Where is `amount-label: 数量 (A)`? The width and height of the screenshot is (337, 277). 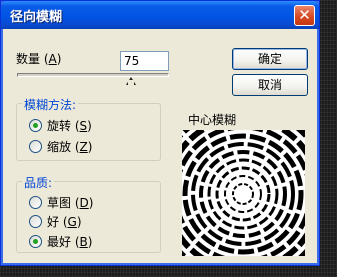 amount-label: 数量 (A) is located at coordinates (39, 59).